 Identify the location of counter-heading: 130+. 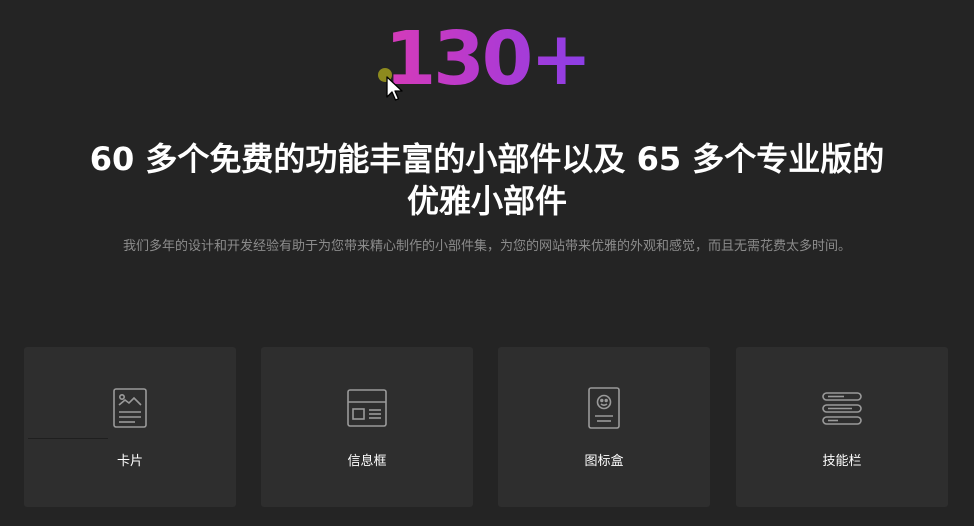
(487, 59).